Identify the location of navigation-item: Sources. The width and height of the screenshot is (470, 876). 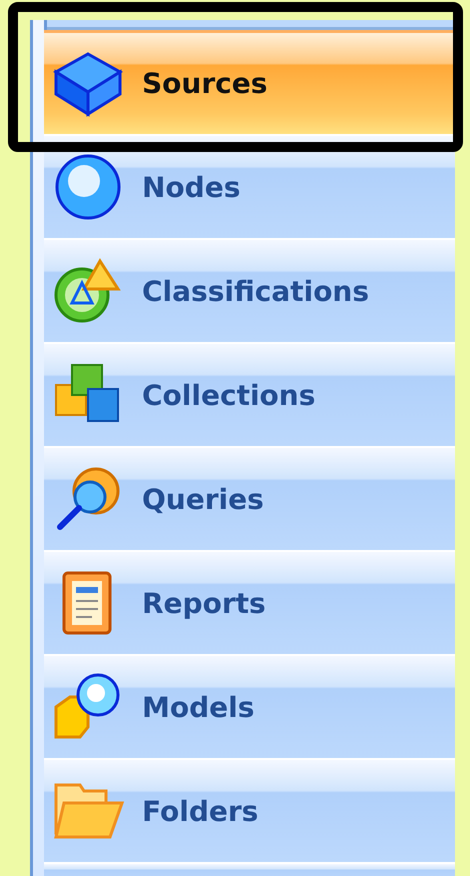
(249, 82).